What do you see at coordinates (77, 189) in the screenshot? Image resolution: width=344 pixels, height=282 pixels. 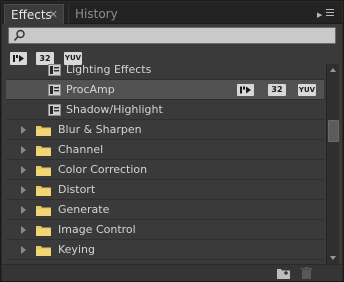 I see `folder-label: Distort` at bounding box center [77, 189].